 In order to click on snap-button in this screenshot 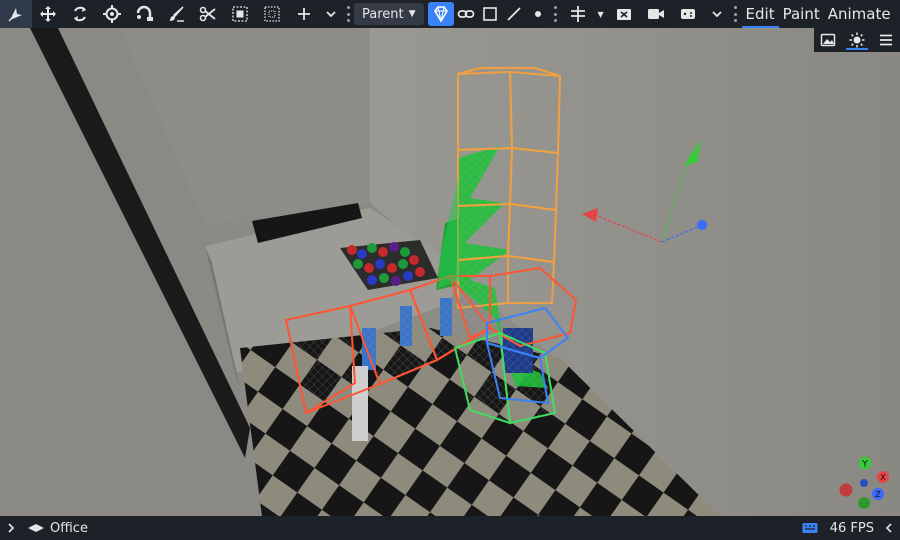, I will do `click(578, 14)`.